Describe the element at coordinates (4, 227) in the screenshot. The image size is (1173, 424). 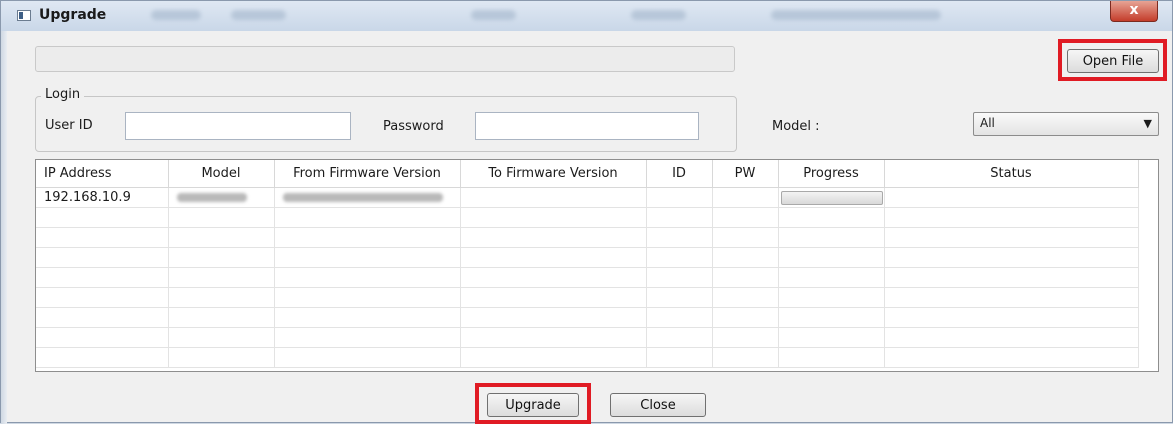
I see `window-frame-edge` at that location.